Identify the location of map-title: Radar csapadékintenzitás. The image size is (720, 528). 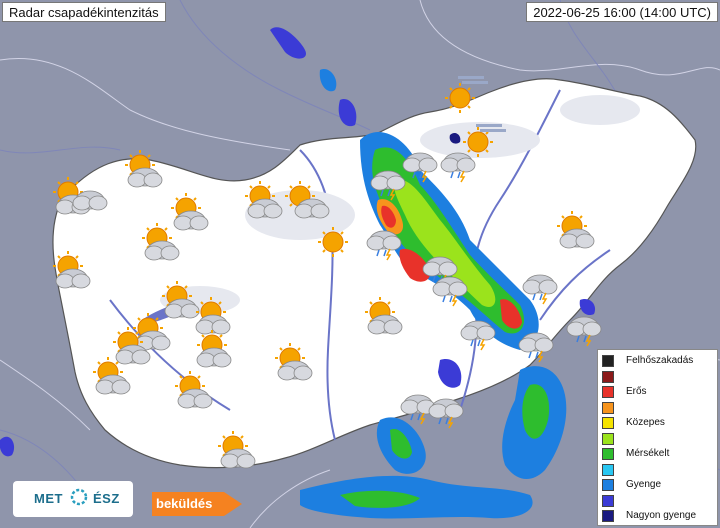
(84, 12).